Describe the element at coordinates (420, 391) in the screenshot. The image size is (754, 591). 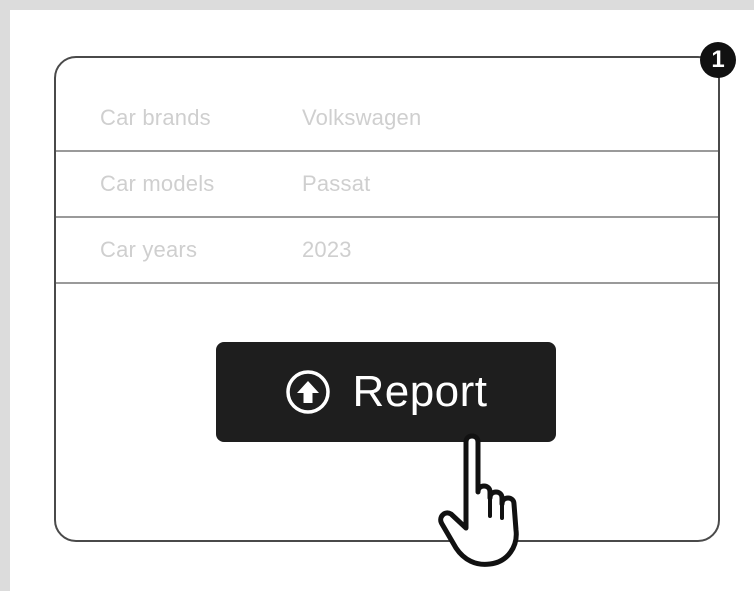
I see `report-button-label: Report` at that location.